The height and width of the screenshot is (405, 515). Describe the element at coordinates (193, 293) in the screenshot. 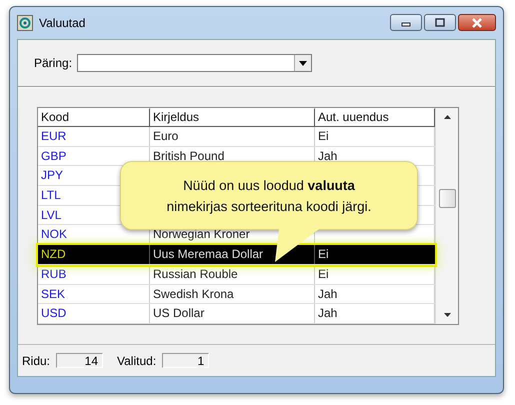

I see `table-cell: Swedish Krona` at that location.